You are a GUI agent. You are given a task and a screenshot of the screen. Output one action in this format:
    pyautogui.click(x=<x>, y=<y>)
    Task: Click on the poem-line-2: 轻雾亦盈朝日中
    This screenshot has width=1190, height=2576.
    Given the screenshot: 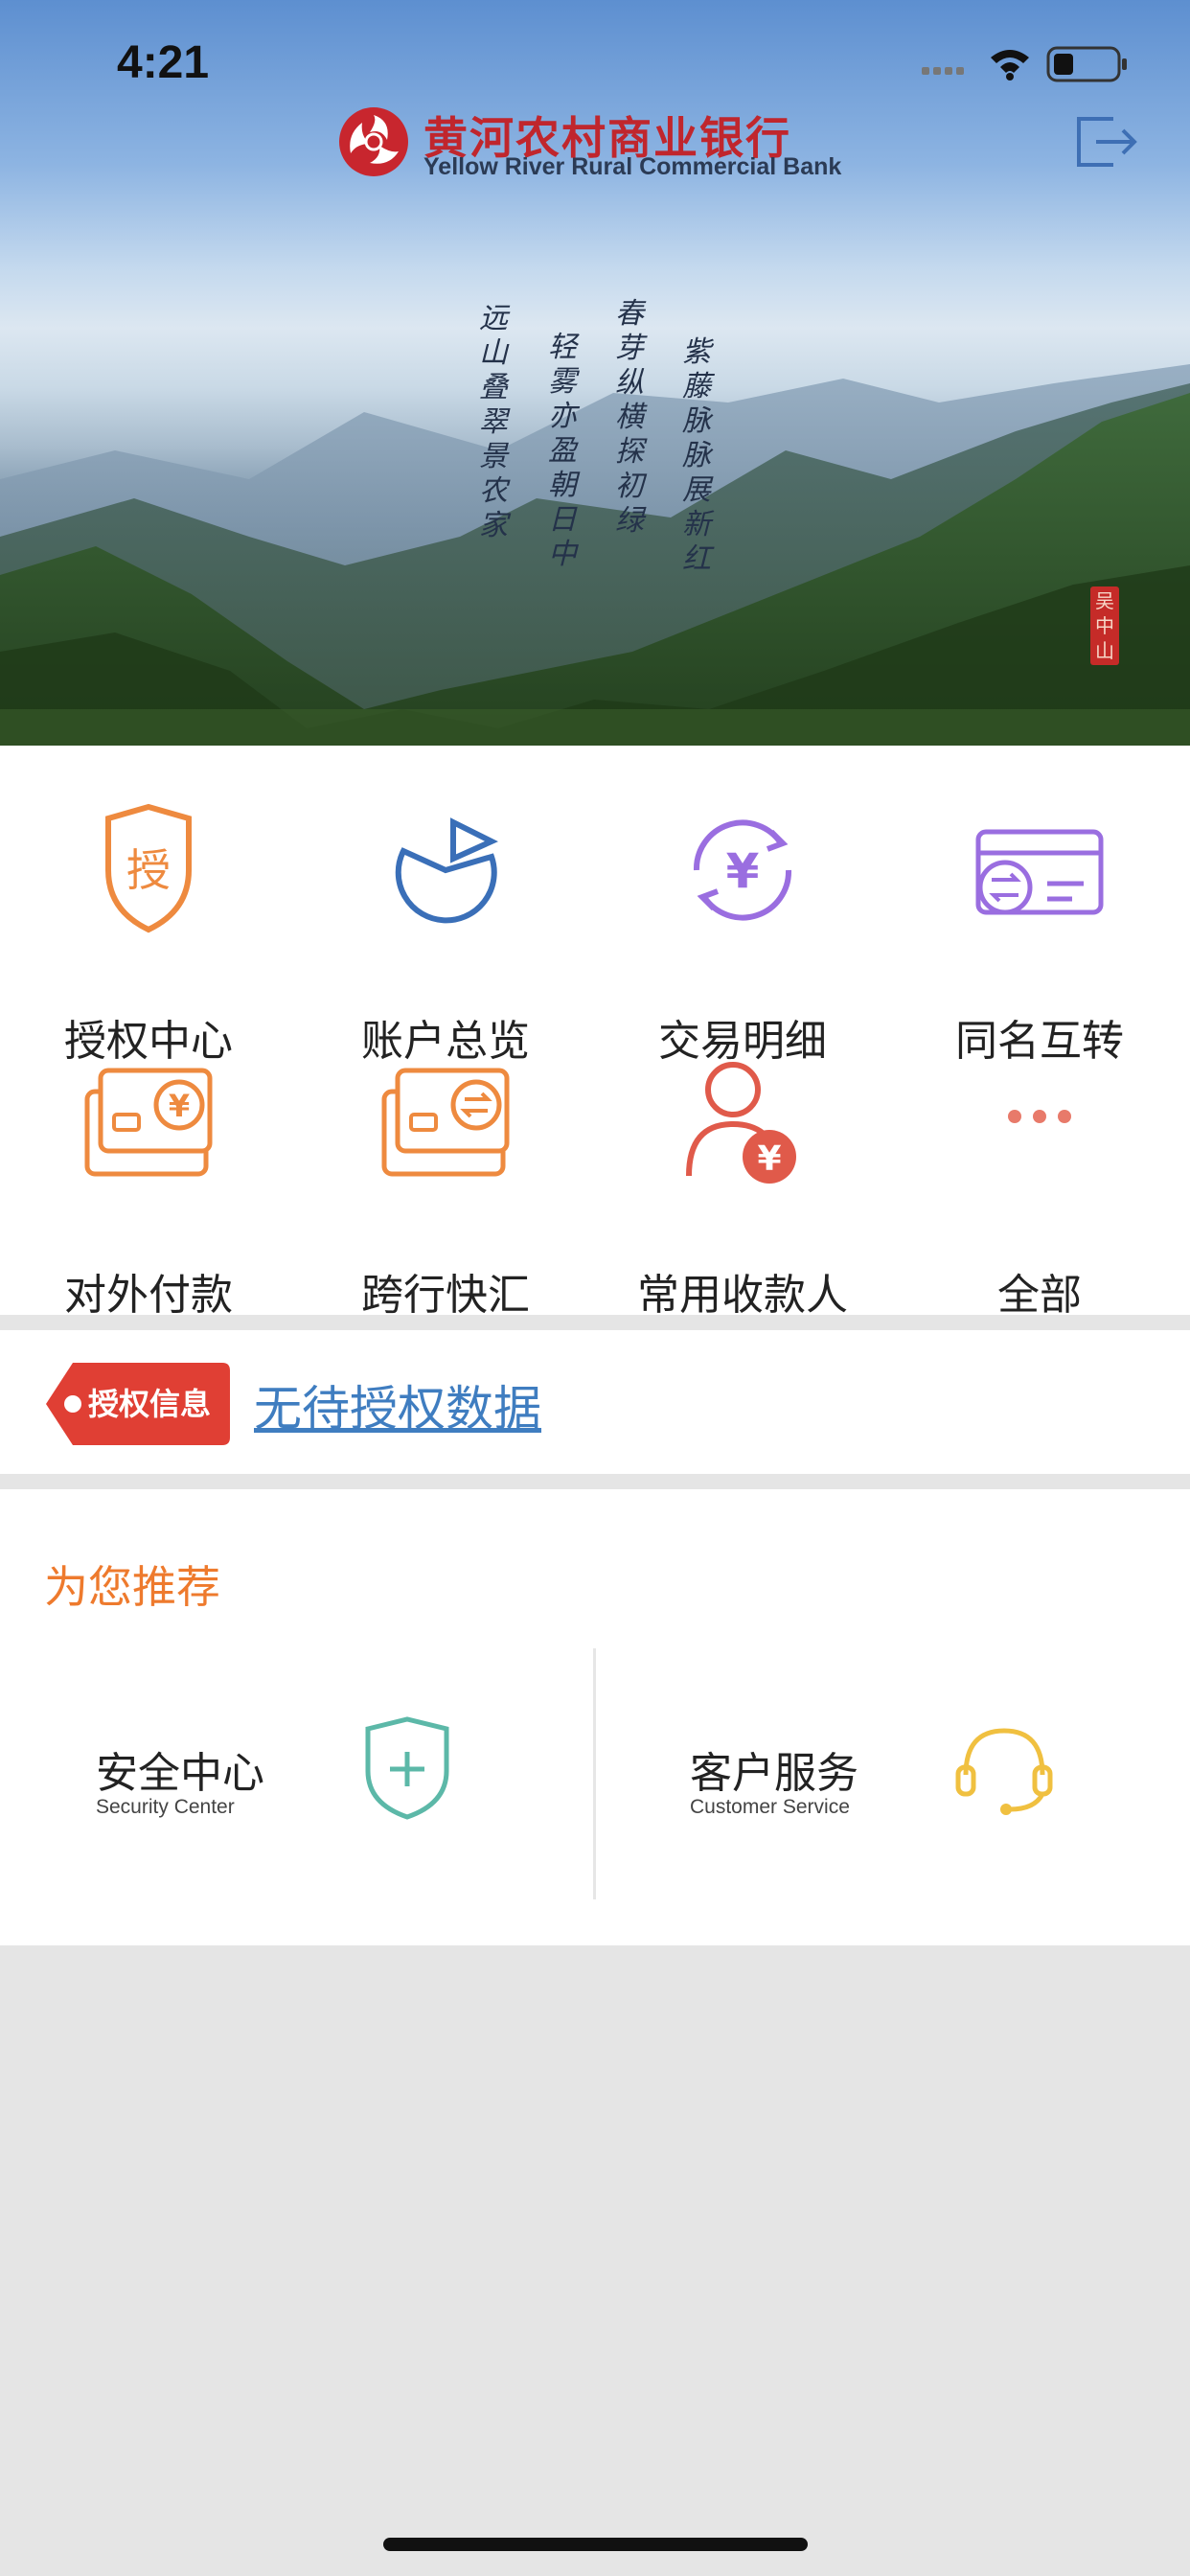 What is the action you would take?
    pyautogui.click(x=562, y=451)
    